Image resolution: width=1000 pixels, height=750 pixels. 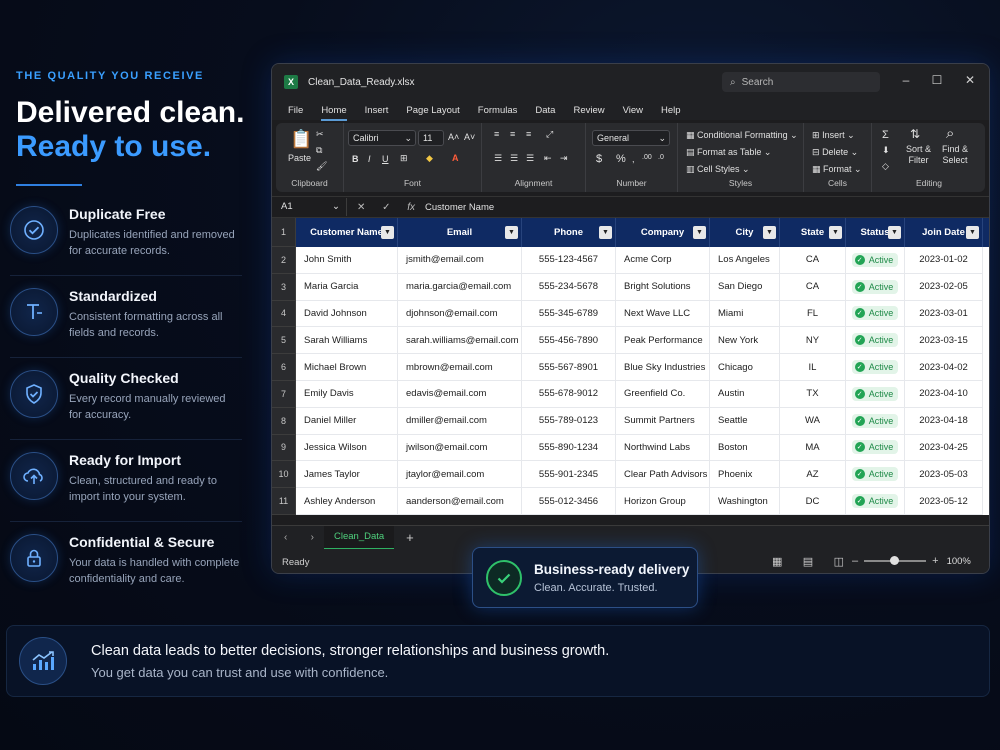 What do you see at coordinates (431, 138) in the screenshot?
I see `font-size-select: 11` at bounding box center [431, 138].